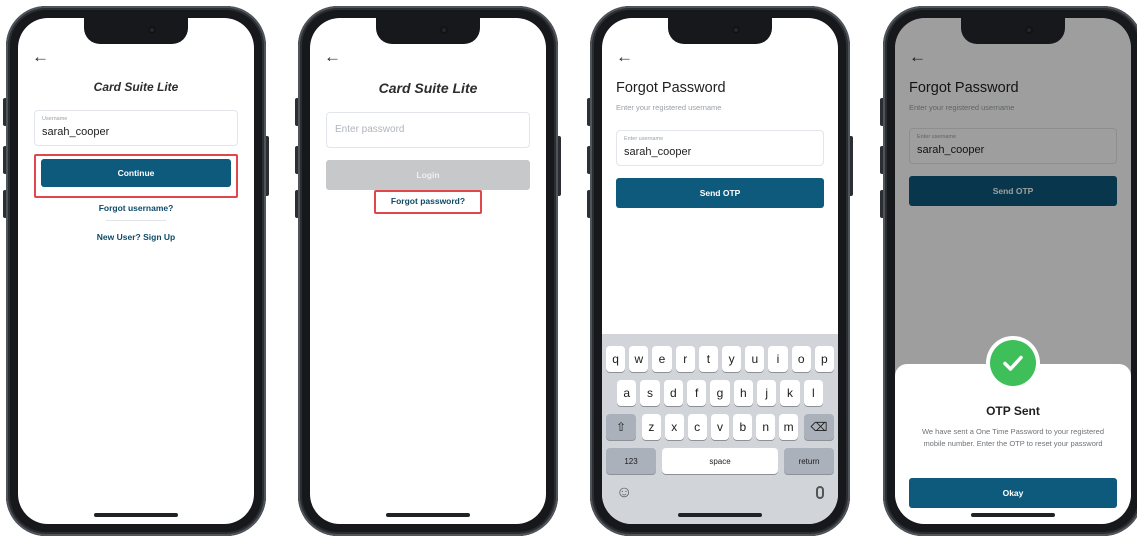 This screenshot has height=540, width=1137. Describe the element at coordinates (136, 220) in the screenshot. I see `divider` at that location.